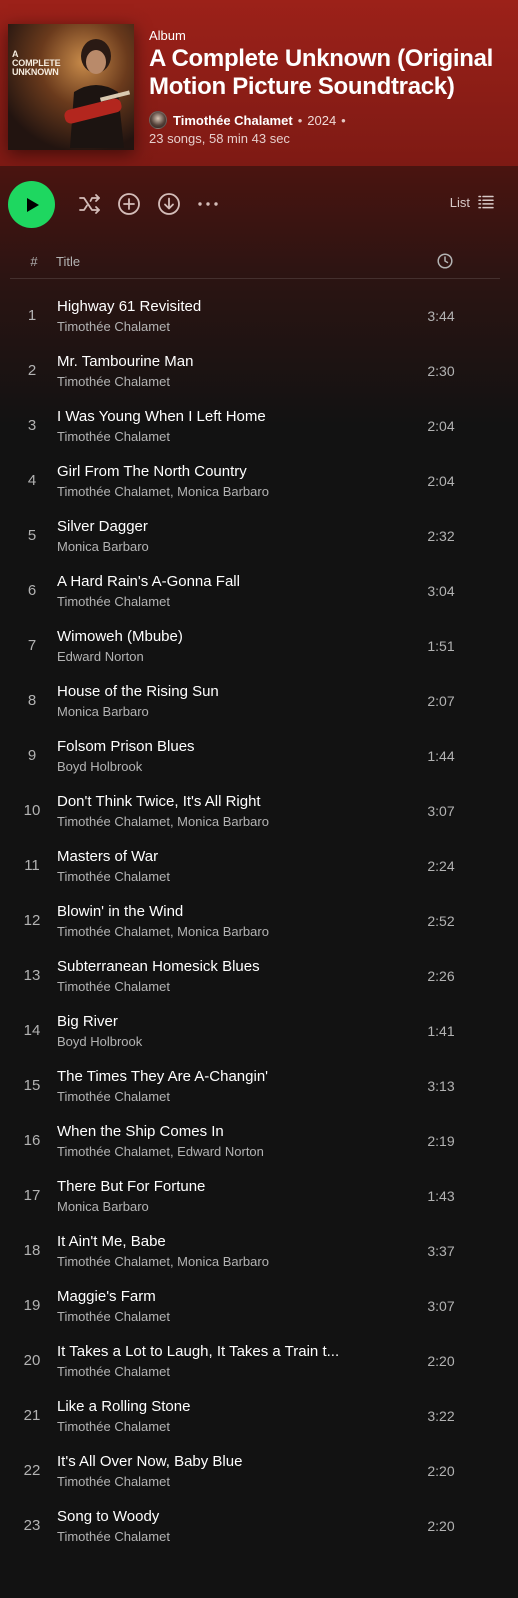 The width and height of the screenshot is (518, 1598). I want to click on track-row: 5 Silver Dagger Monica Barbaro 2:32, so click(259, 536).